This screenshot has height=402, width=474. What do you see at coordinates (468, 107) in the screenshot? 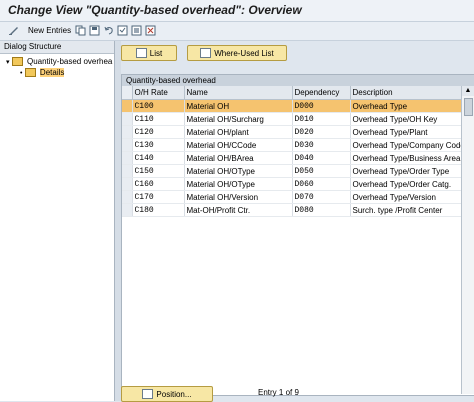
I see `scroll-thumb` at bounding box center [468, 107].